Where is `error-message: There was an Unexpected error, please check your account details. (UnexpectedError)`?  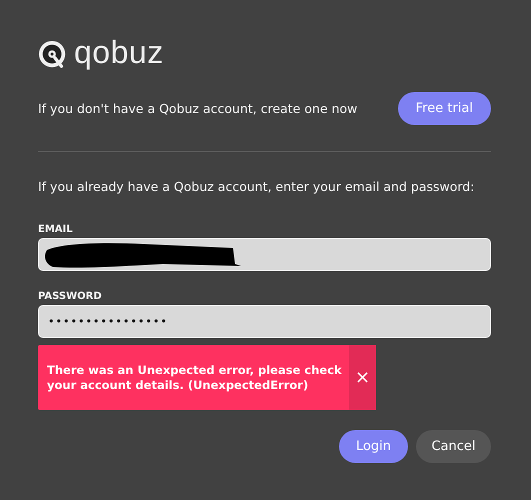
error-message: There was an Unexpected error, please check your account details. (UnexpectedError) is located at coordinates (194, 378).